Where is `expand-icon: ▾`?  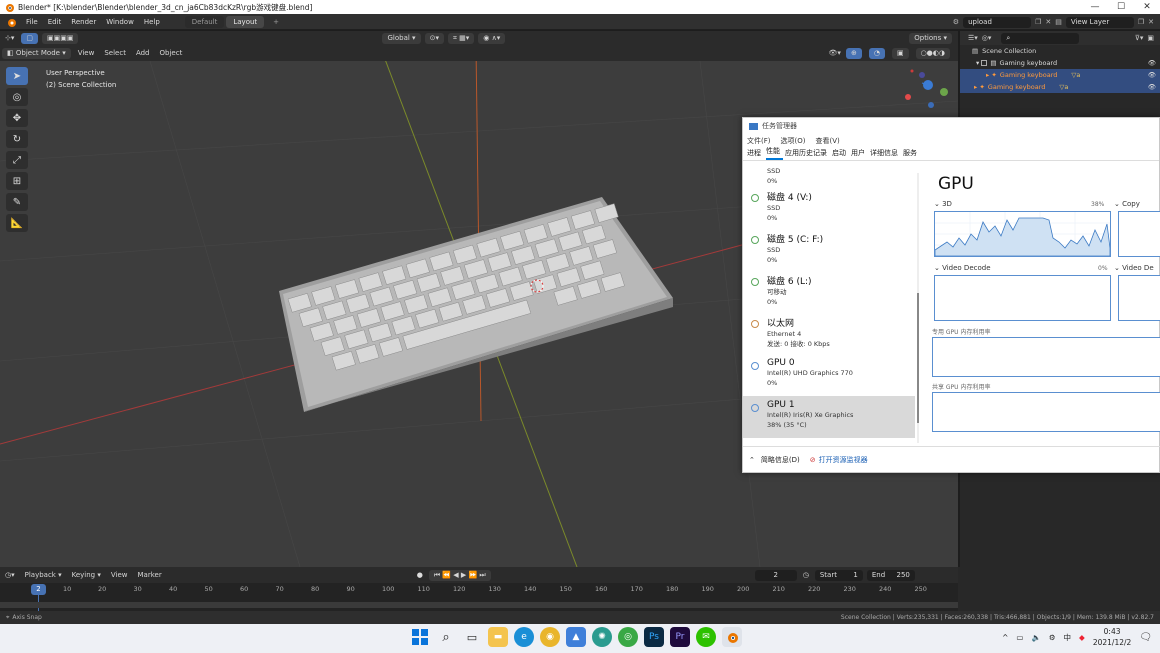
expand-icon: ▾ is located at coordinates (977, 63).